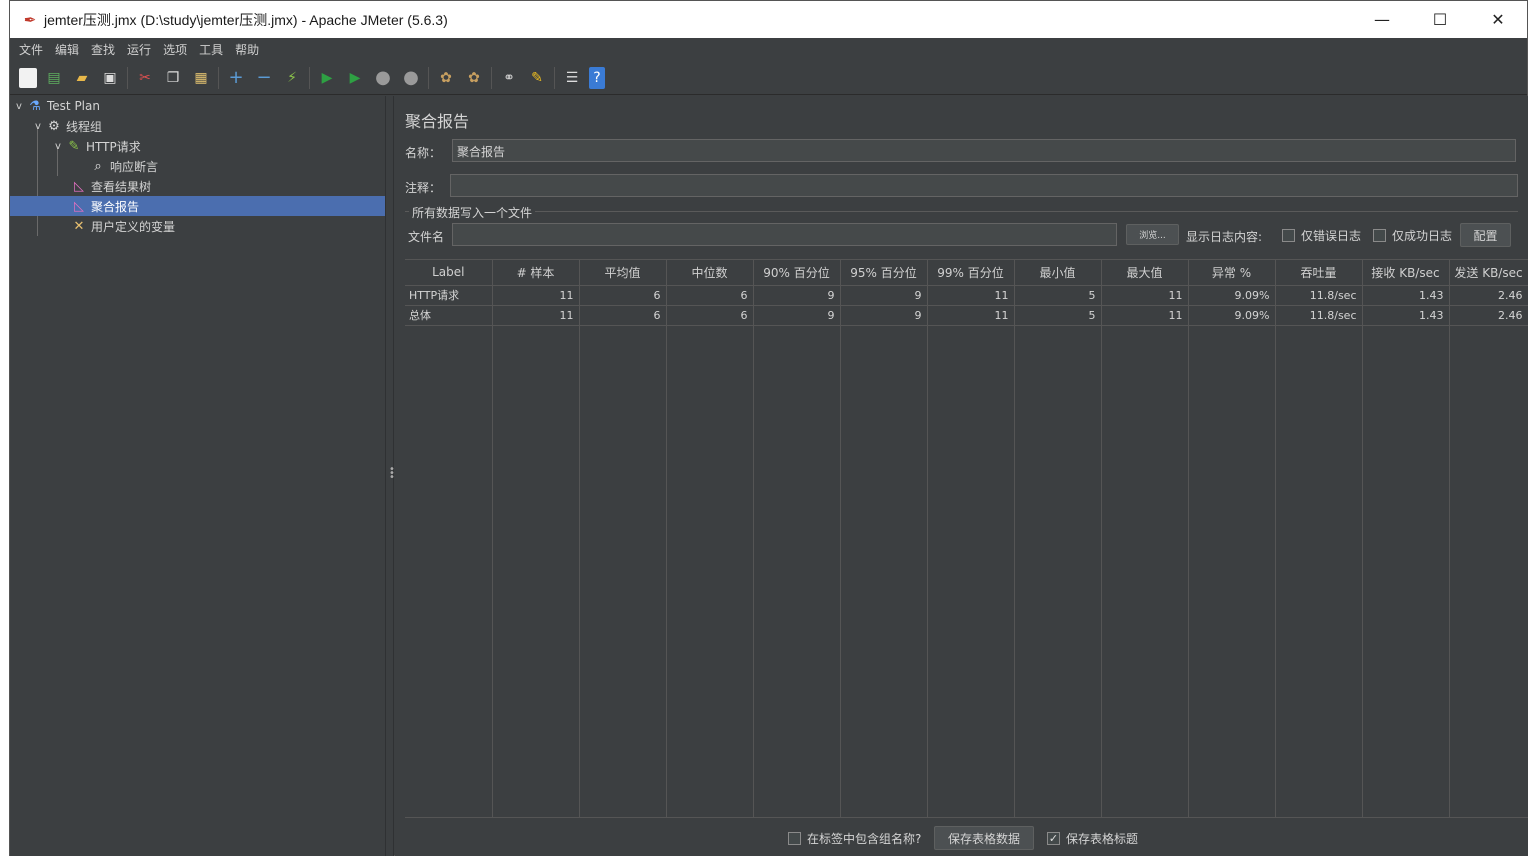 The width and height of the screenshot is (1529, 864). What do you see at coordinates (82, 78) in the screenshot?
I see `open-icon: ▰` at bounding box center [82, 78].